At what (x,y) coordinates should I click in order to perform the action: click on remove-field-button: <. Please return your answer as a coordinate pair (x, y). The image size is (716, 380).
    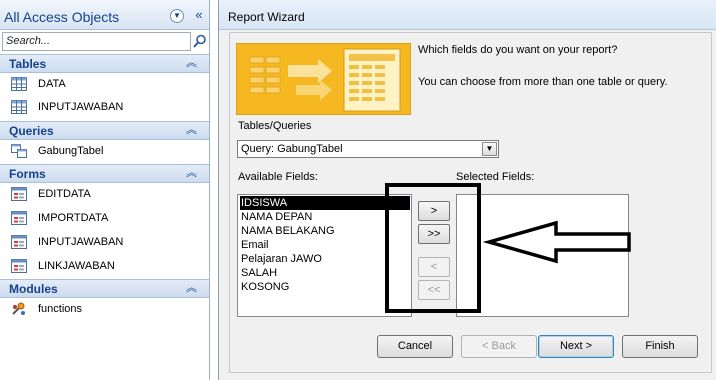
    Looking at the image, I should click on (434, 267).